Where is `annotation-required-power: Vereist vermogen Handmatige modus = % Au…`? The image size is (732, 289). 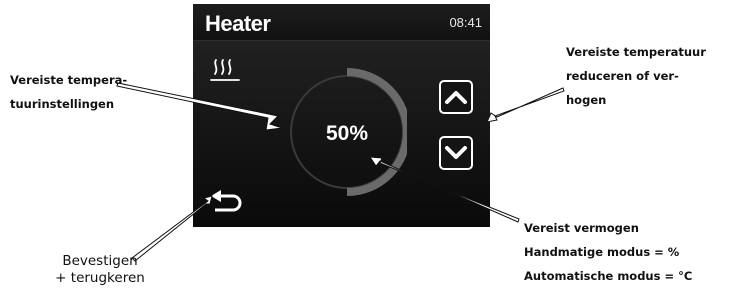 annotation-required-power: Vereist vermogen Handmatige modus = % Au… is located at coordinates (608, 252).